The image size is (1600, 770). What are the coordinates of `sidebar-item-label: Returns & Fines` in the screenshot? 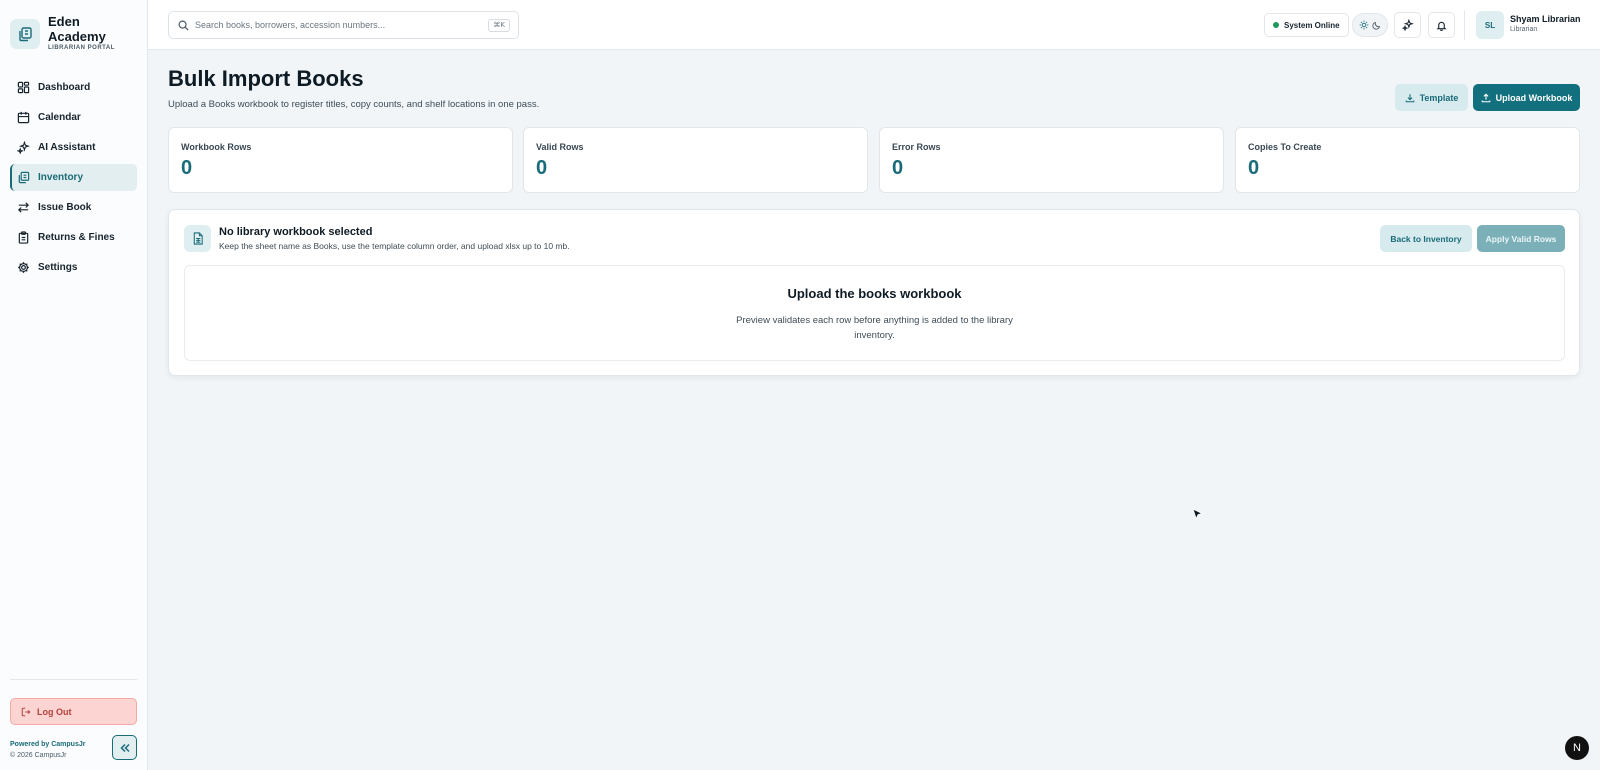 It's located at (76, 237).